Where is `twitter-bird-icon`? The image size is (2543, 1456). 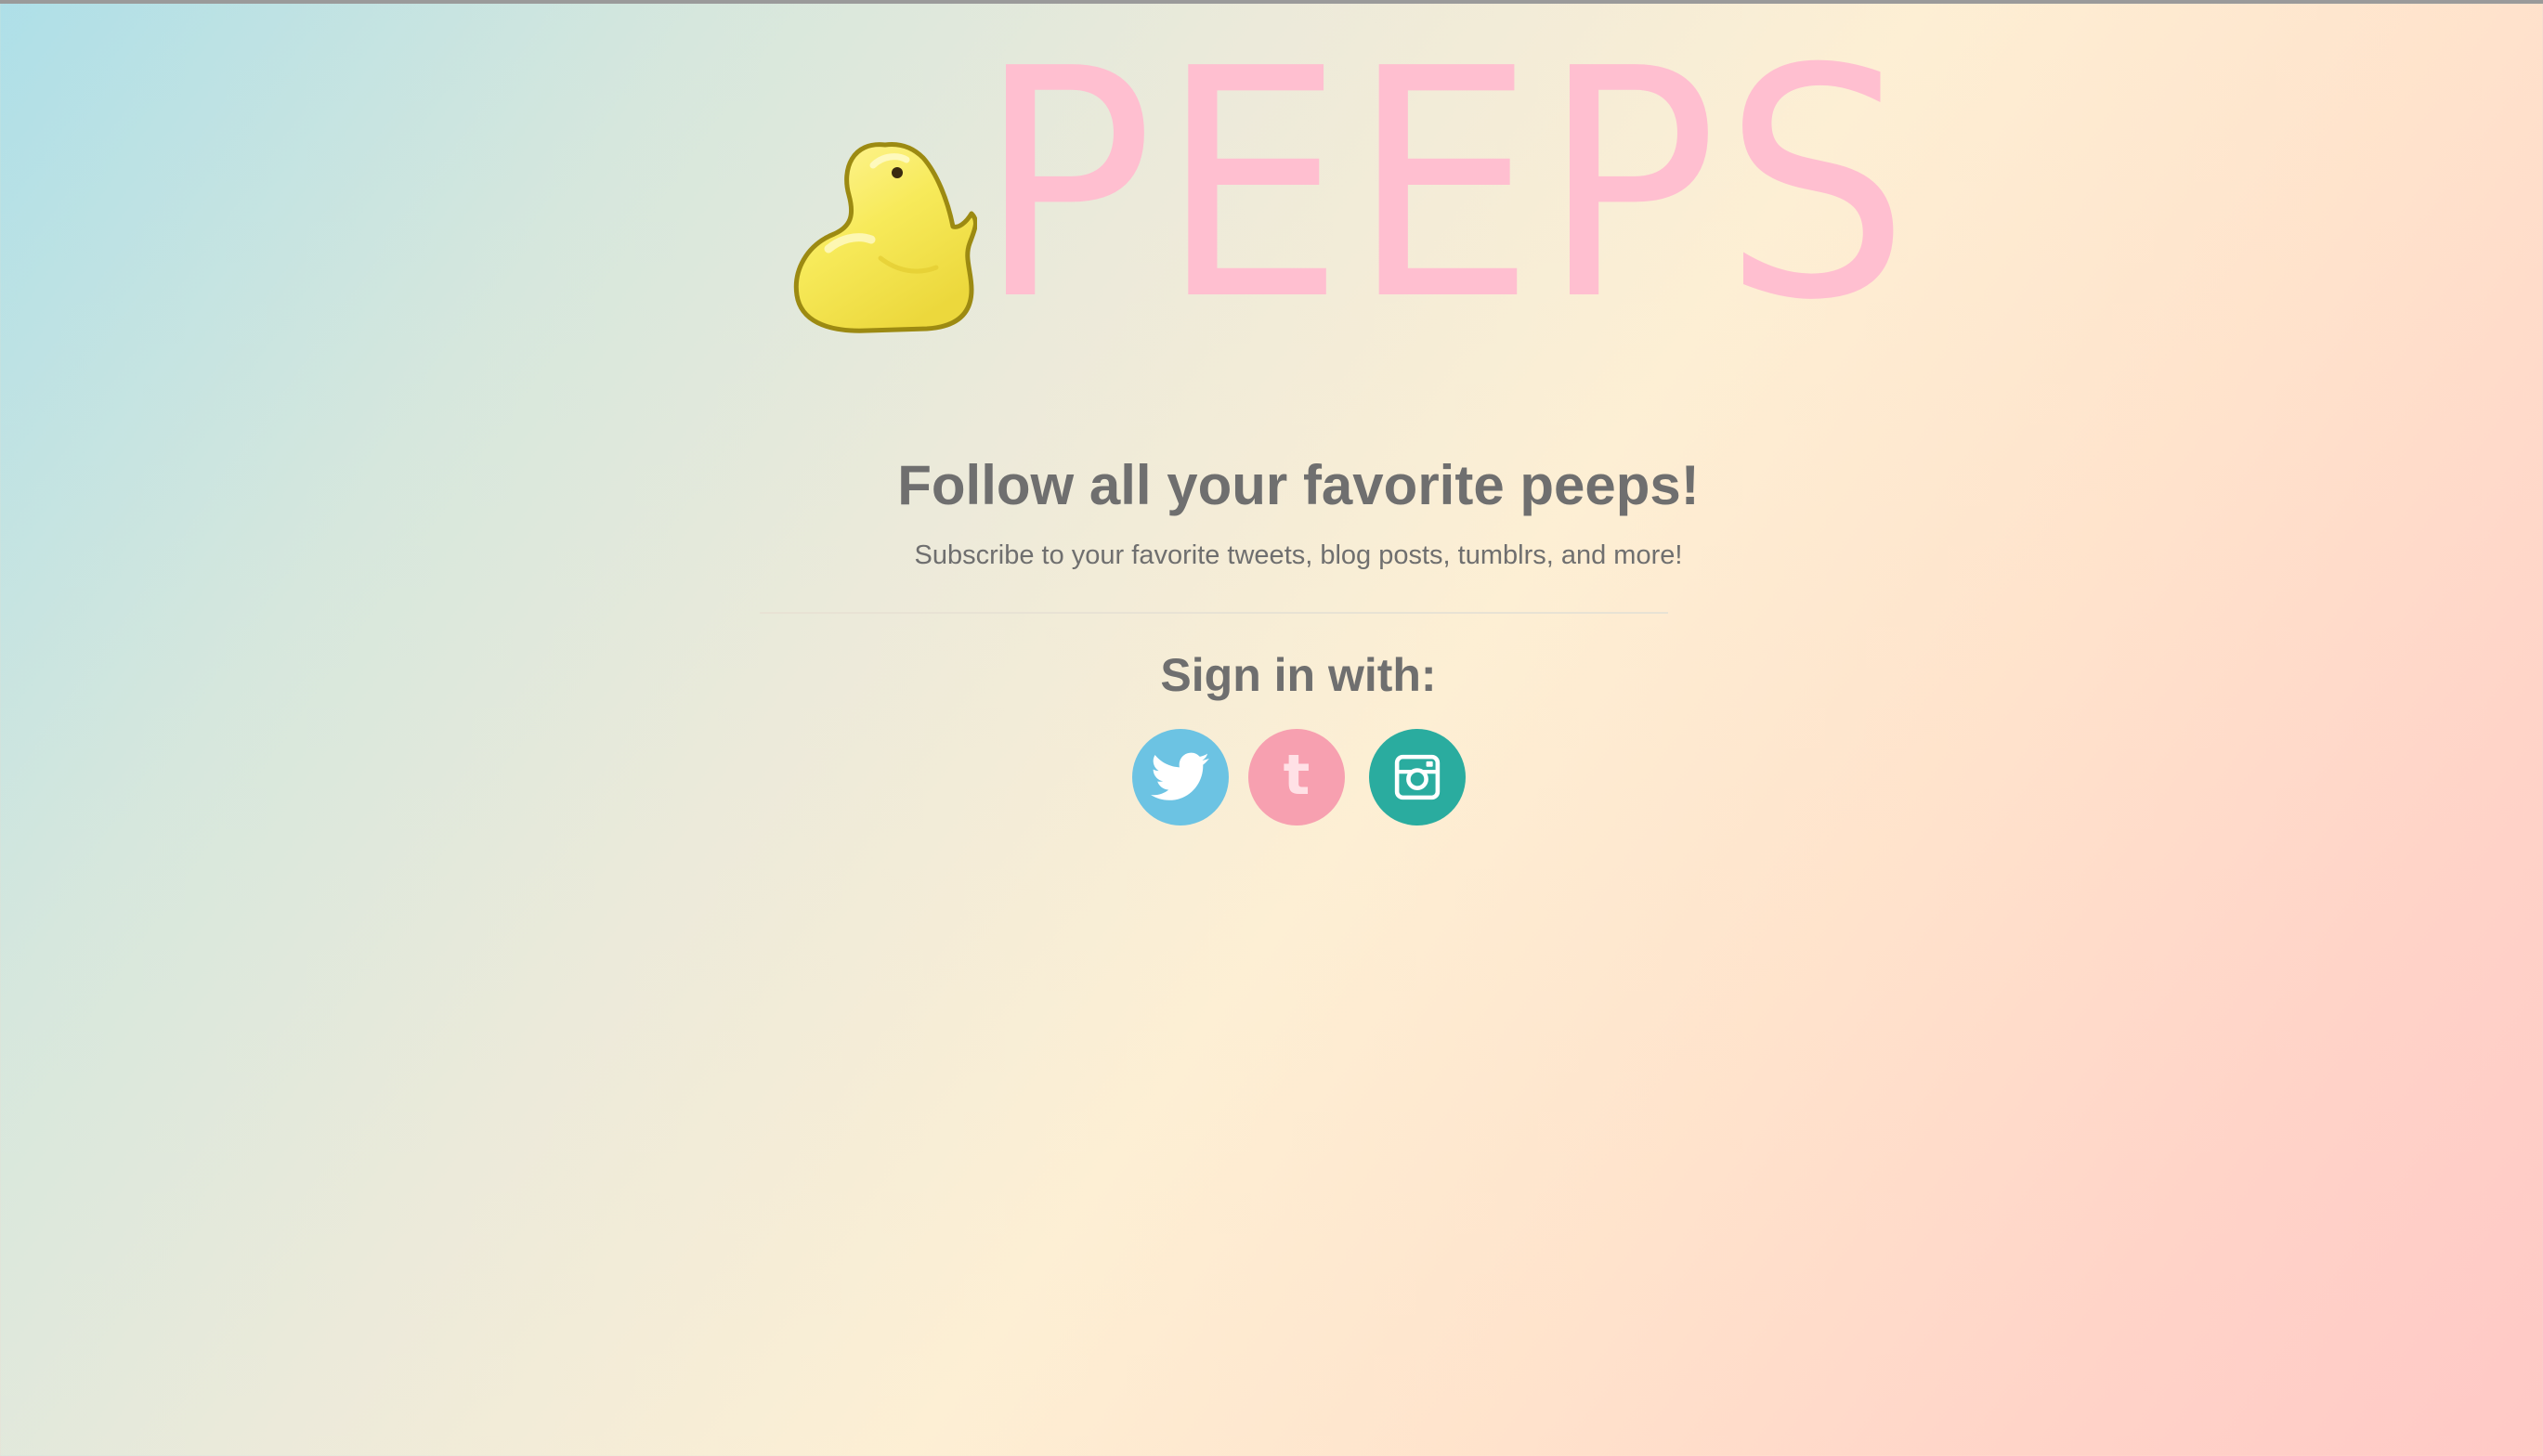
twitter-bird-icon is located at coordinates (1180, 776).